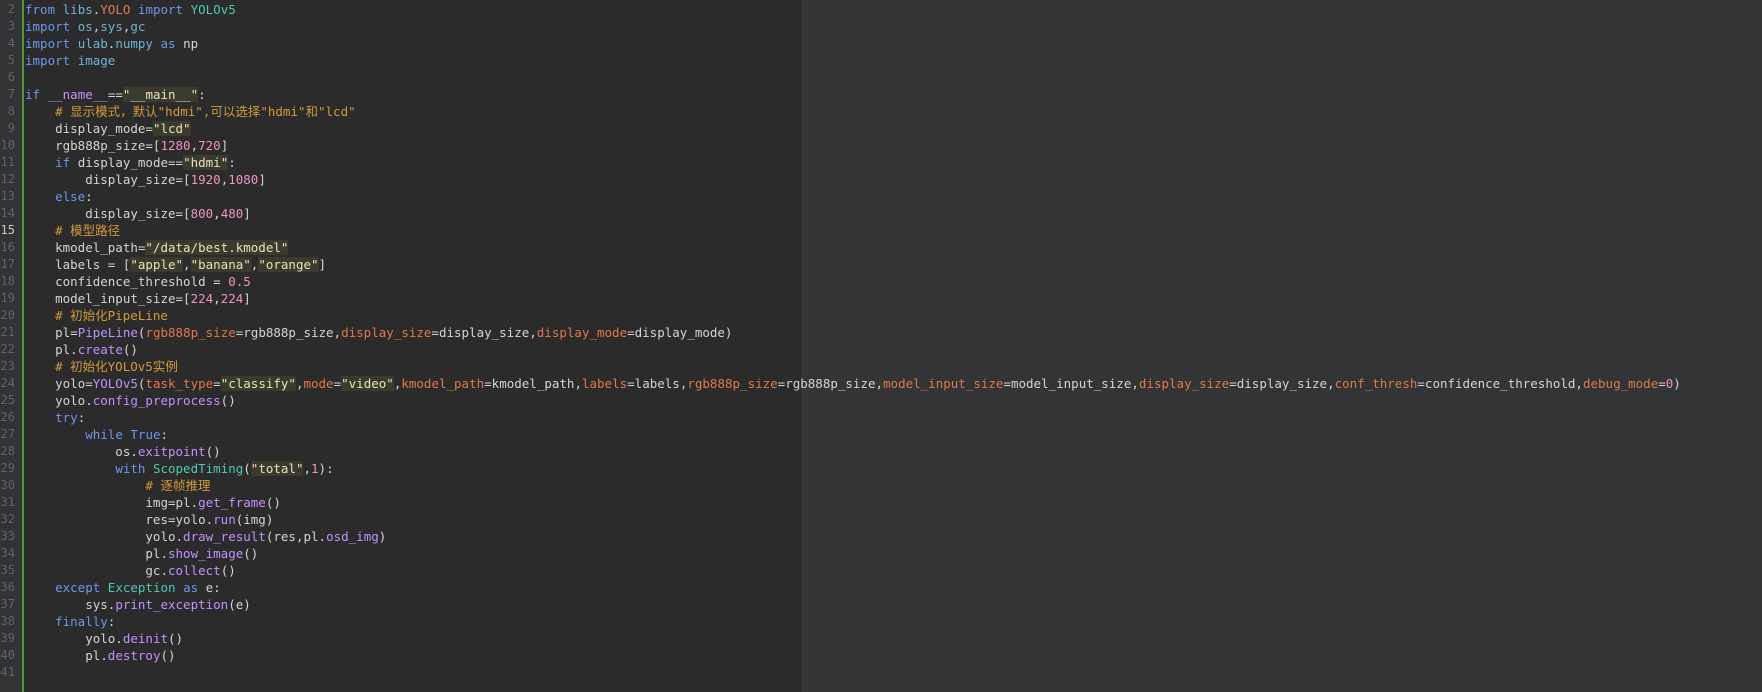 The width and height of the screenshot is (1762, 692). What do you see at coordinates (881, 553) in the screenshot?
I see `code-line: 34 pl.show_image()` at bounding box center [881, 553].